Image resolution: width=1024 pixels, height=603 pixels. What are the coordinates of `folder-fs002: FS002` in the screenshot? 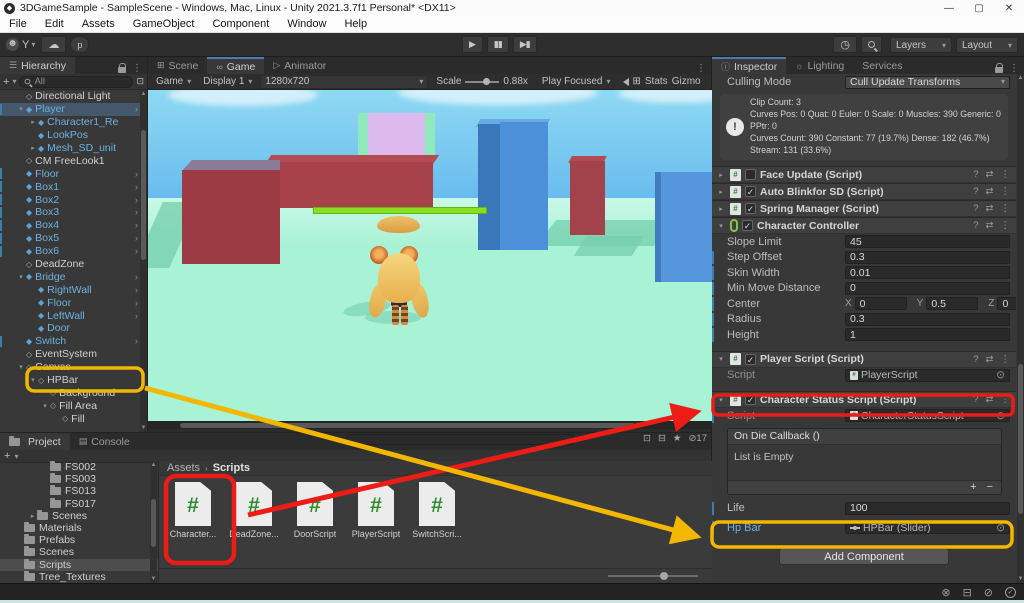 It's located at (79, 467).